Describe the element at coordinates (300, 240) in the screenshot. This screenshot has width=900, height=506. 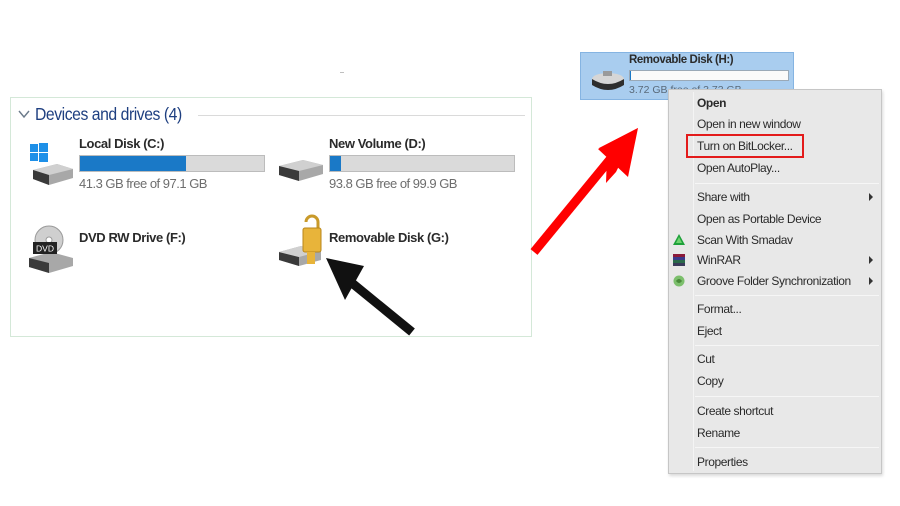
I see `locked-drive-icon` at that location.